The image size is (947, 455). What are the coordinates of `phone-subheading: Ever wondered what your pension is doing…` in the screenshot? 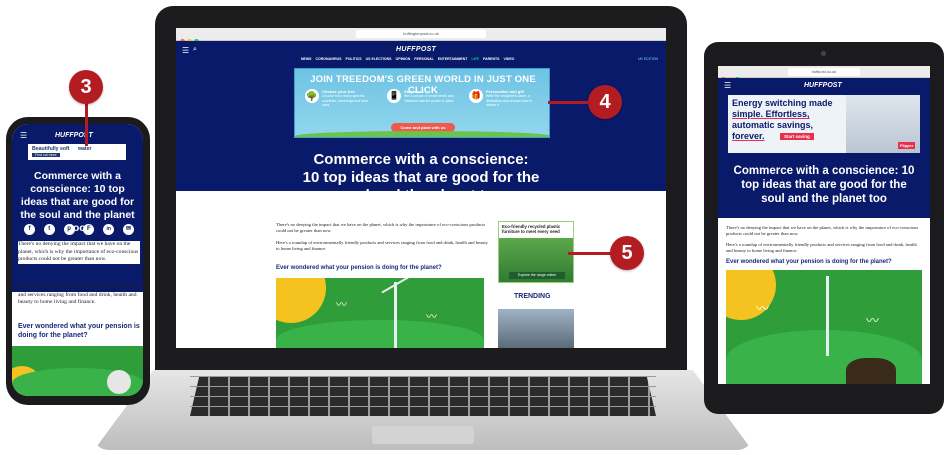 It's located at (79, 331).